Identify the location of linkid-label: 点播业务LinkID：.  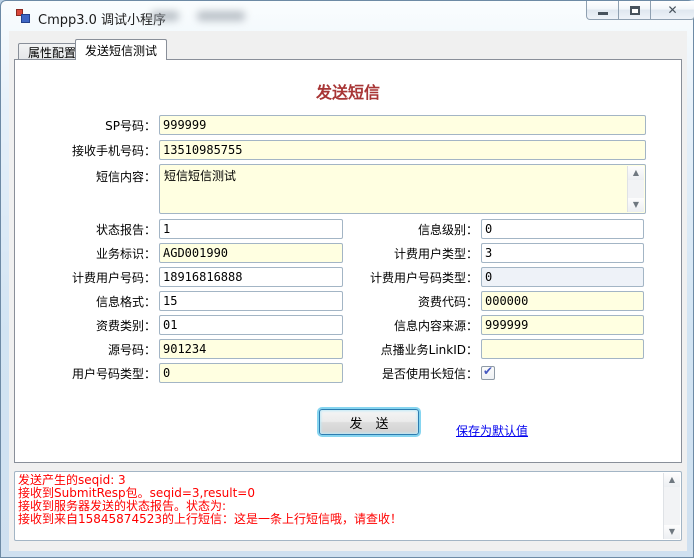
(429, 349).